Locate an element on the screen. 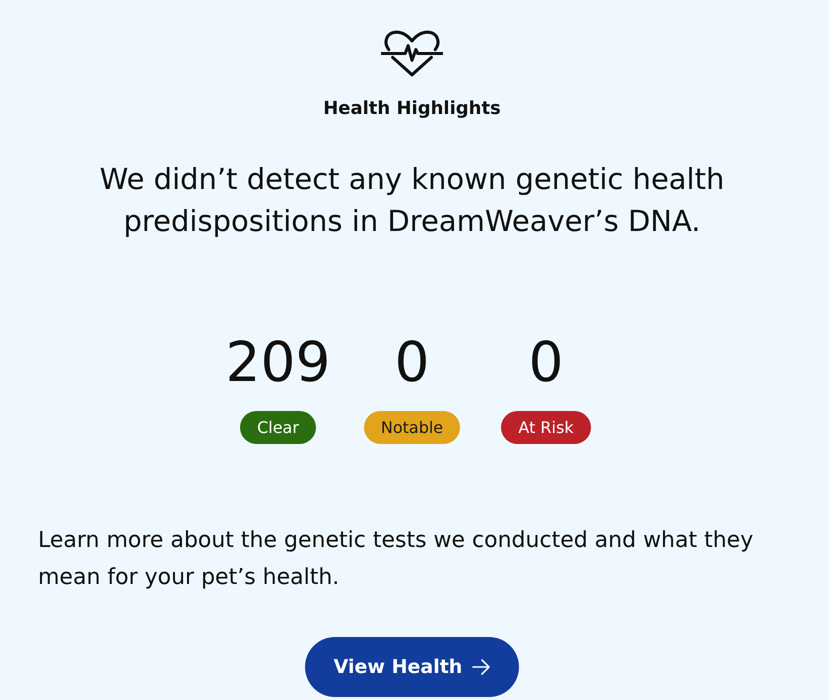  heartbeat-icon is located at coordinates (412, 53).